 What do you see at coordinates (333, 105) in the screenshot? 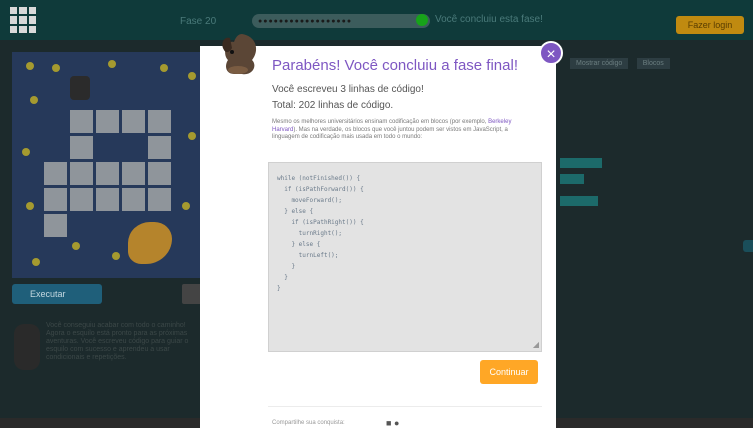
I see `total-lines-text: Total: 202 linhas de código.` at bounding box center [333, 105].